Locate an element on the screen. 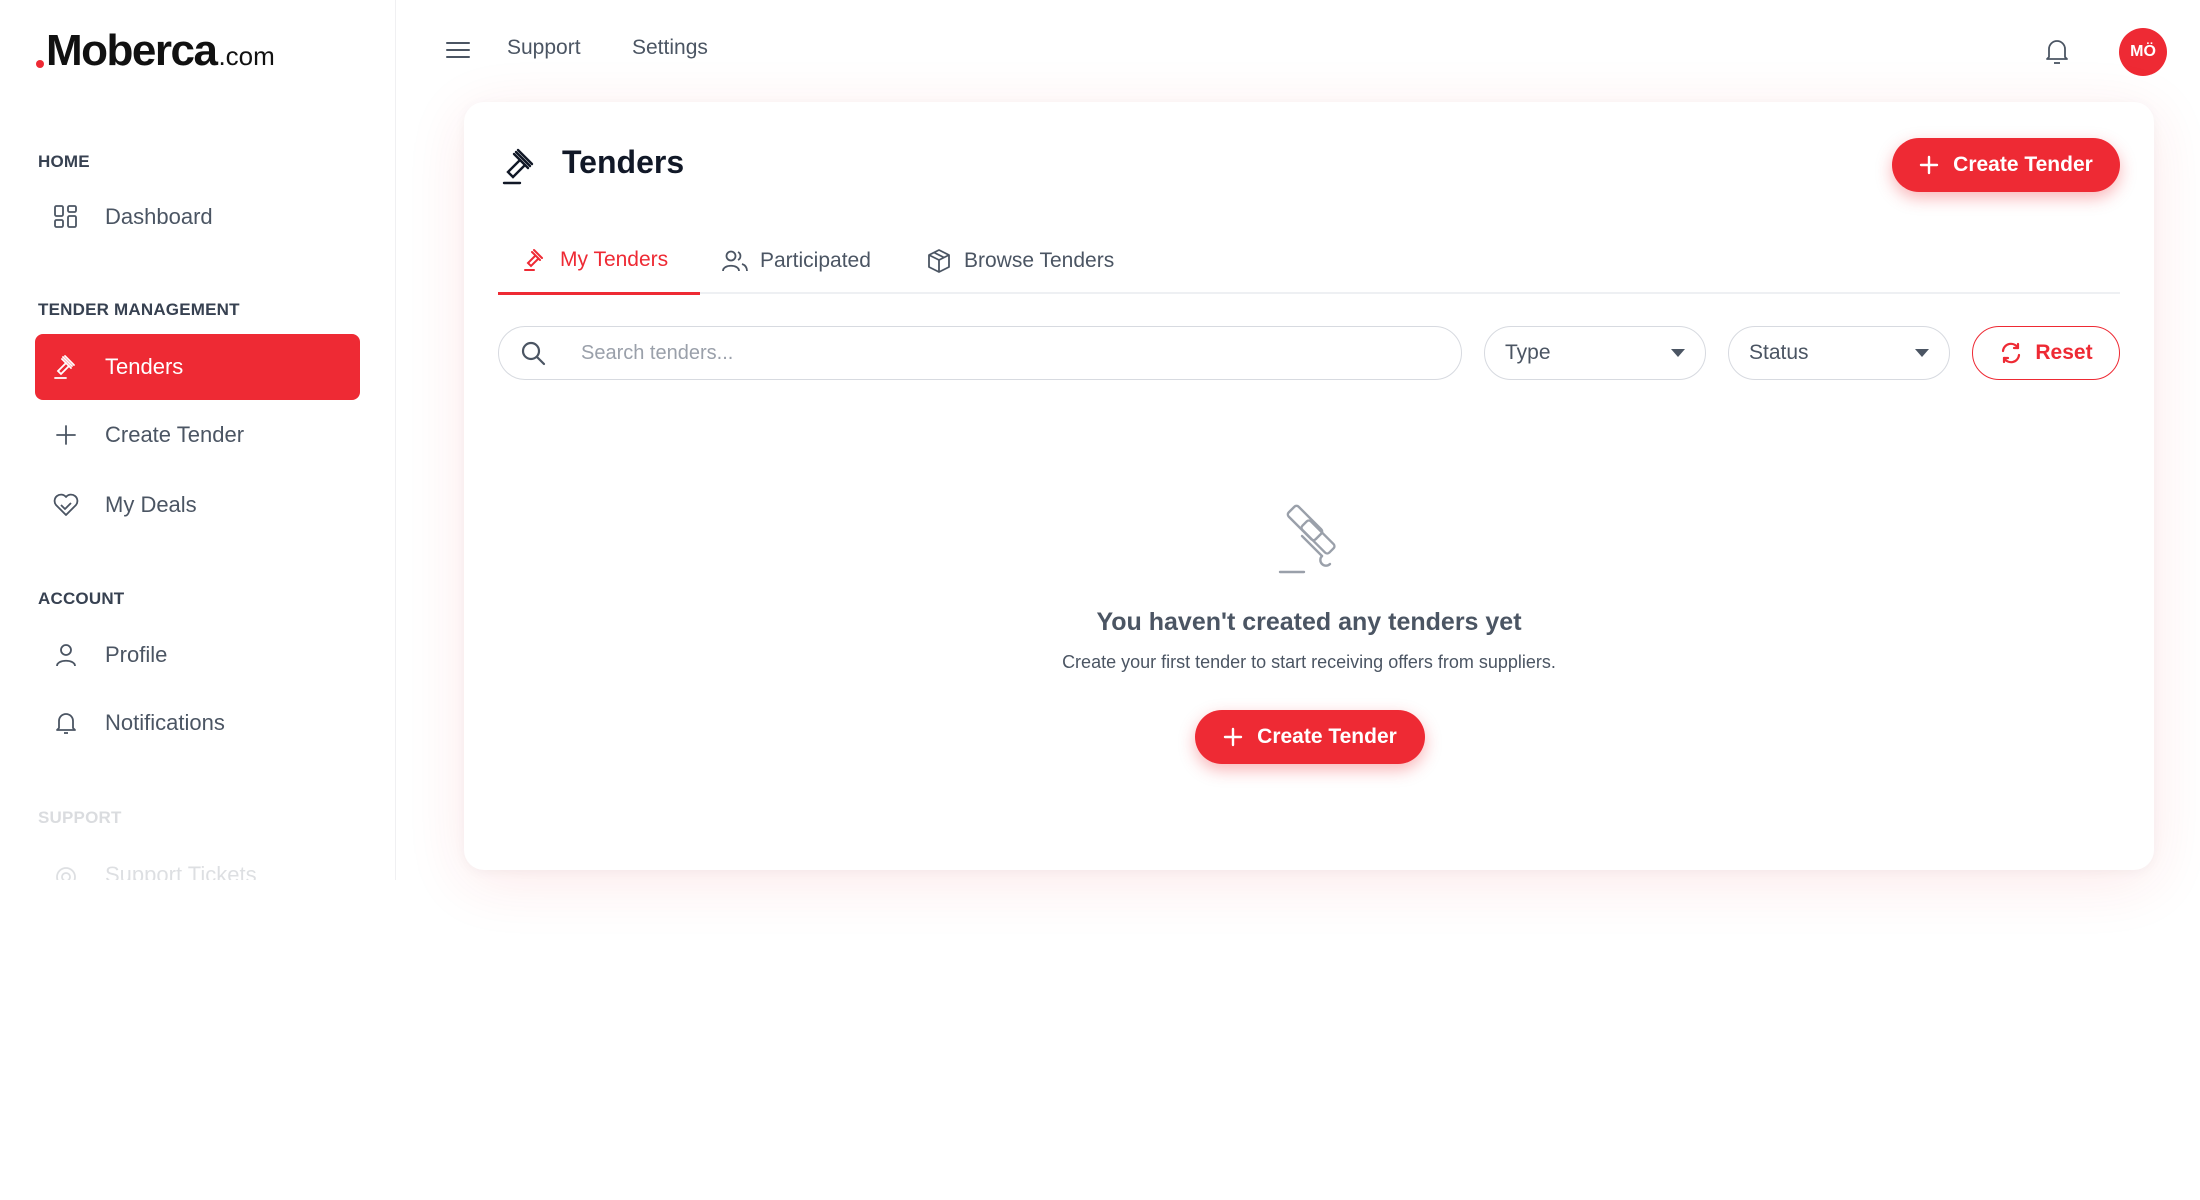 This screenshot has width=2200, height=1200. sidebar-item-support-tickets: Support Tickets is located at coordinates (197, 860).